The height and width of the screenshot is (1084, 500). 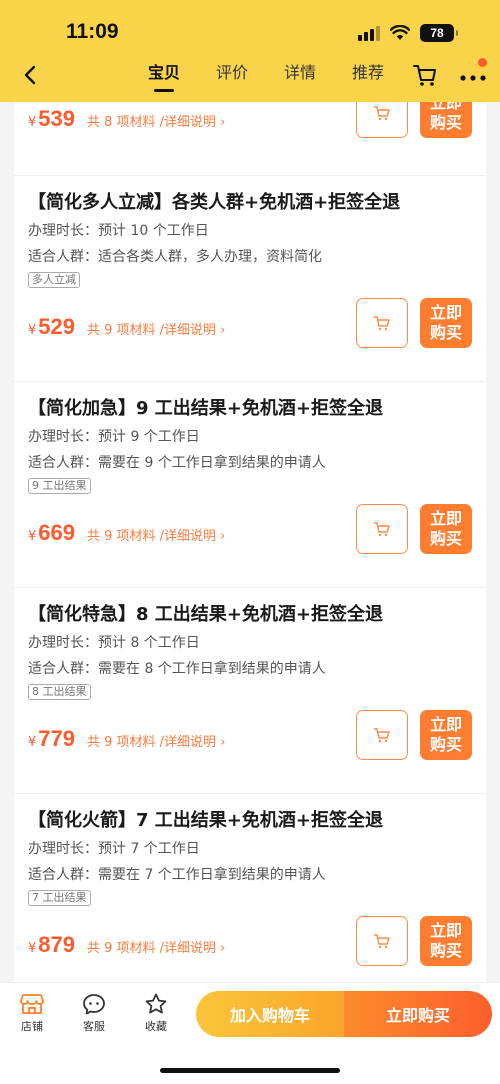 I want to click on status-time: 11:09, so click(x=92, y=31).